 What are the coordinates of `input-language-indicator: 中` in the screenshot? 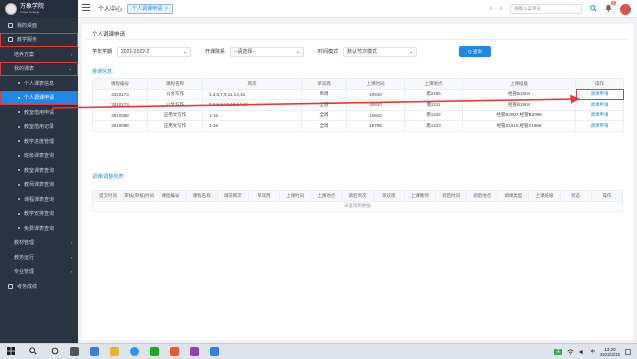 It's located at (592, 352).